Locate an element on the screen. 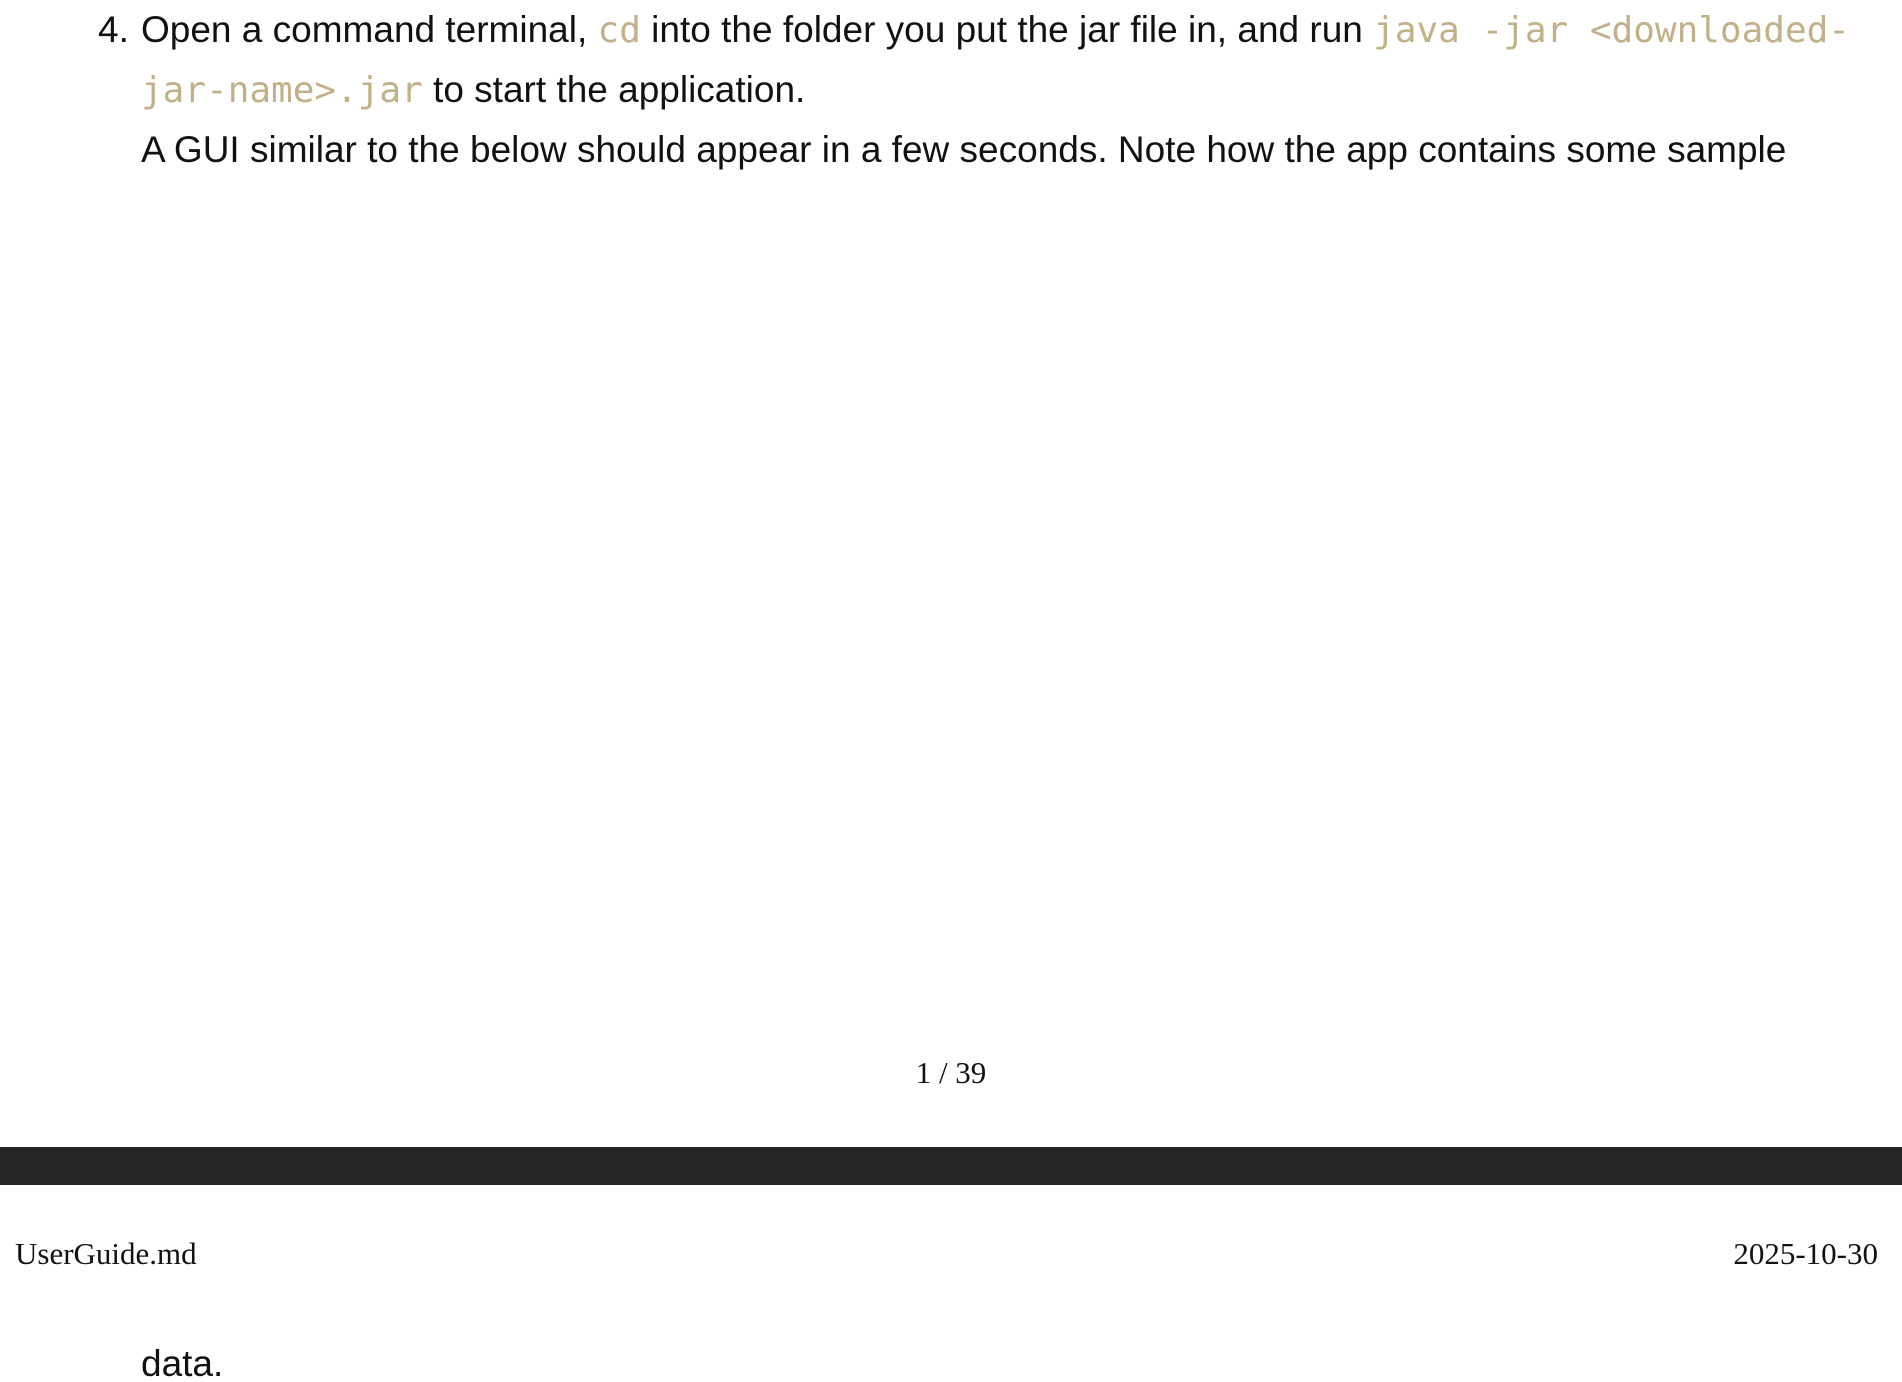  continued-paragraph-text: data. is located at coordinates (182, 1362).